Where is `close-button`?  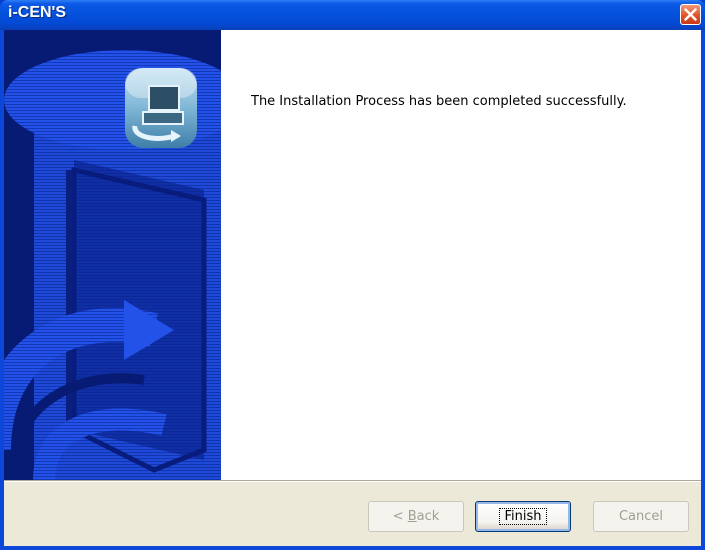
close-button is located at coordinates (690, 14).